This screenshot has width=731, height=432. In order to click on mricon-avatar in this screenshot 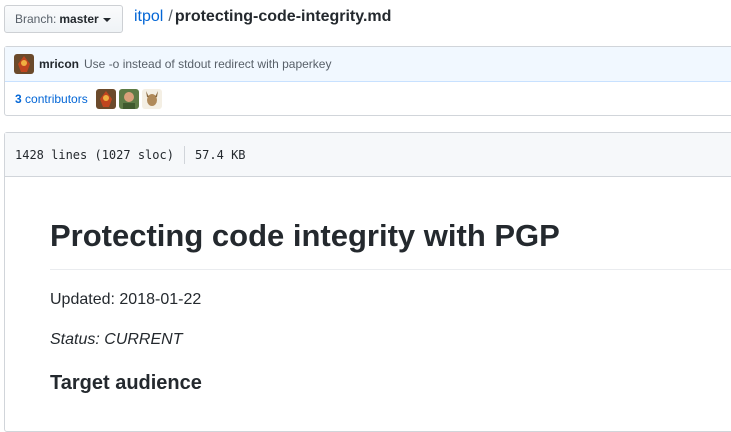, I will do `click(24, 64)`.